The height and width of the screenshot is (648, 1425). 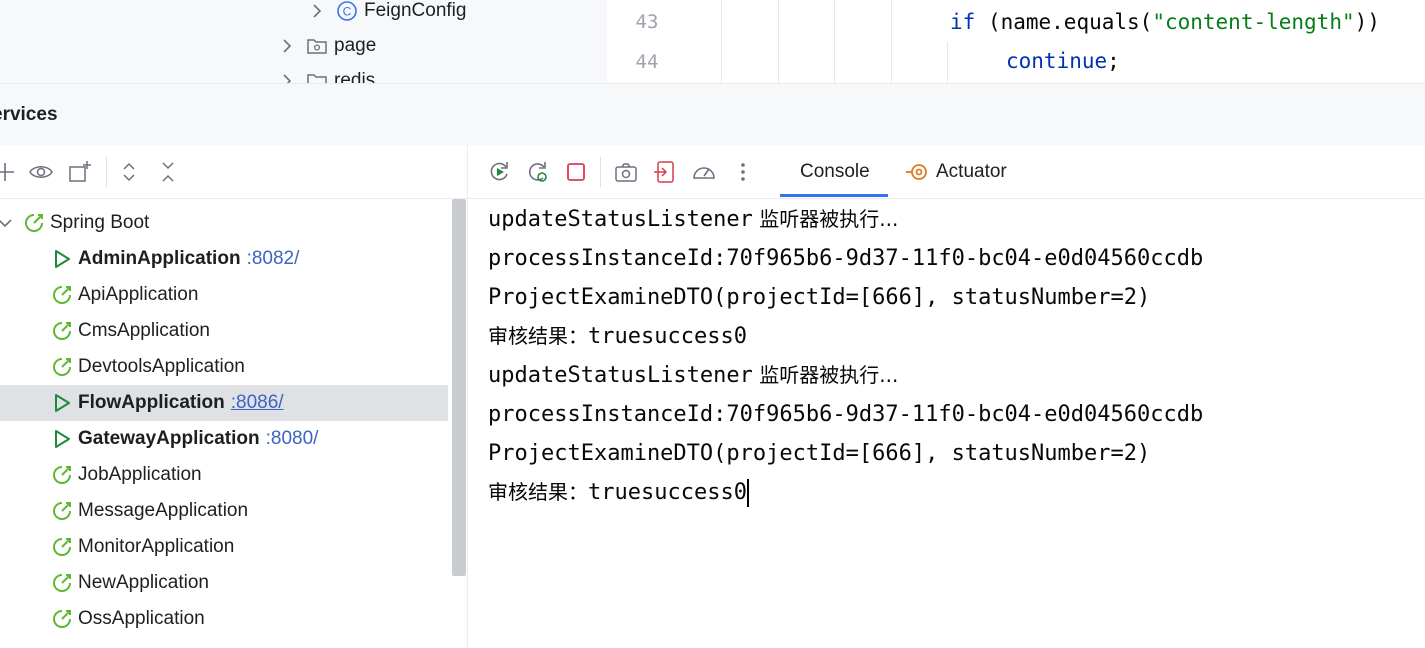 I want to click on tool-window-title: ervices, so click(x=29, y=114).